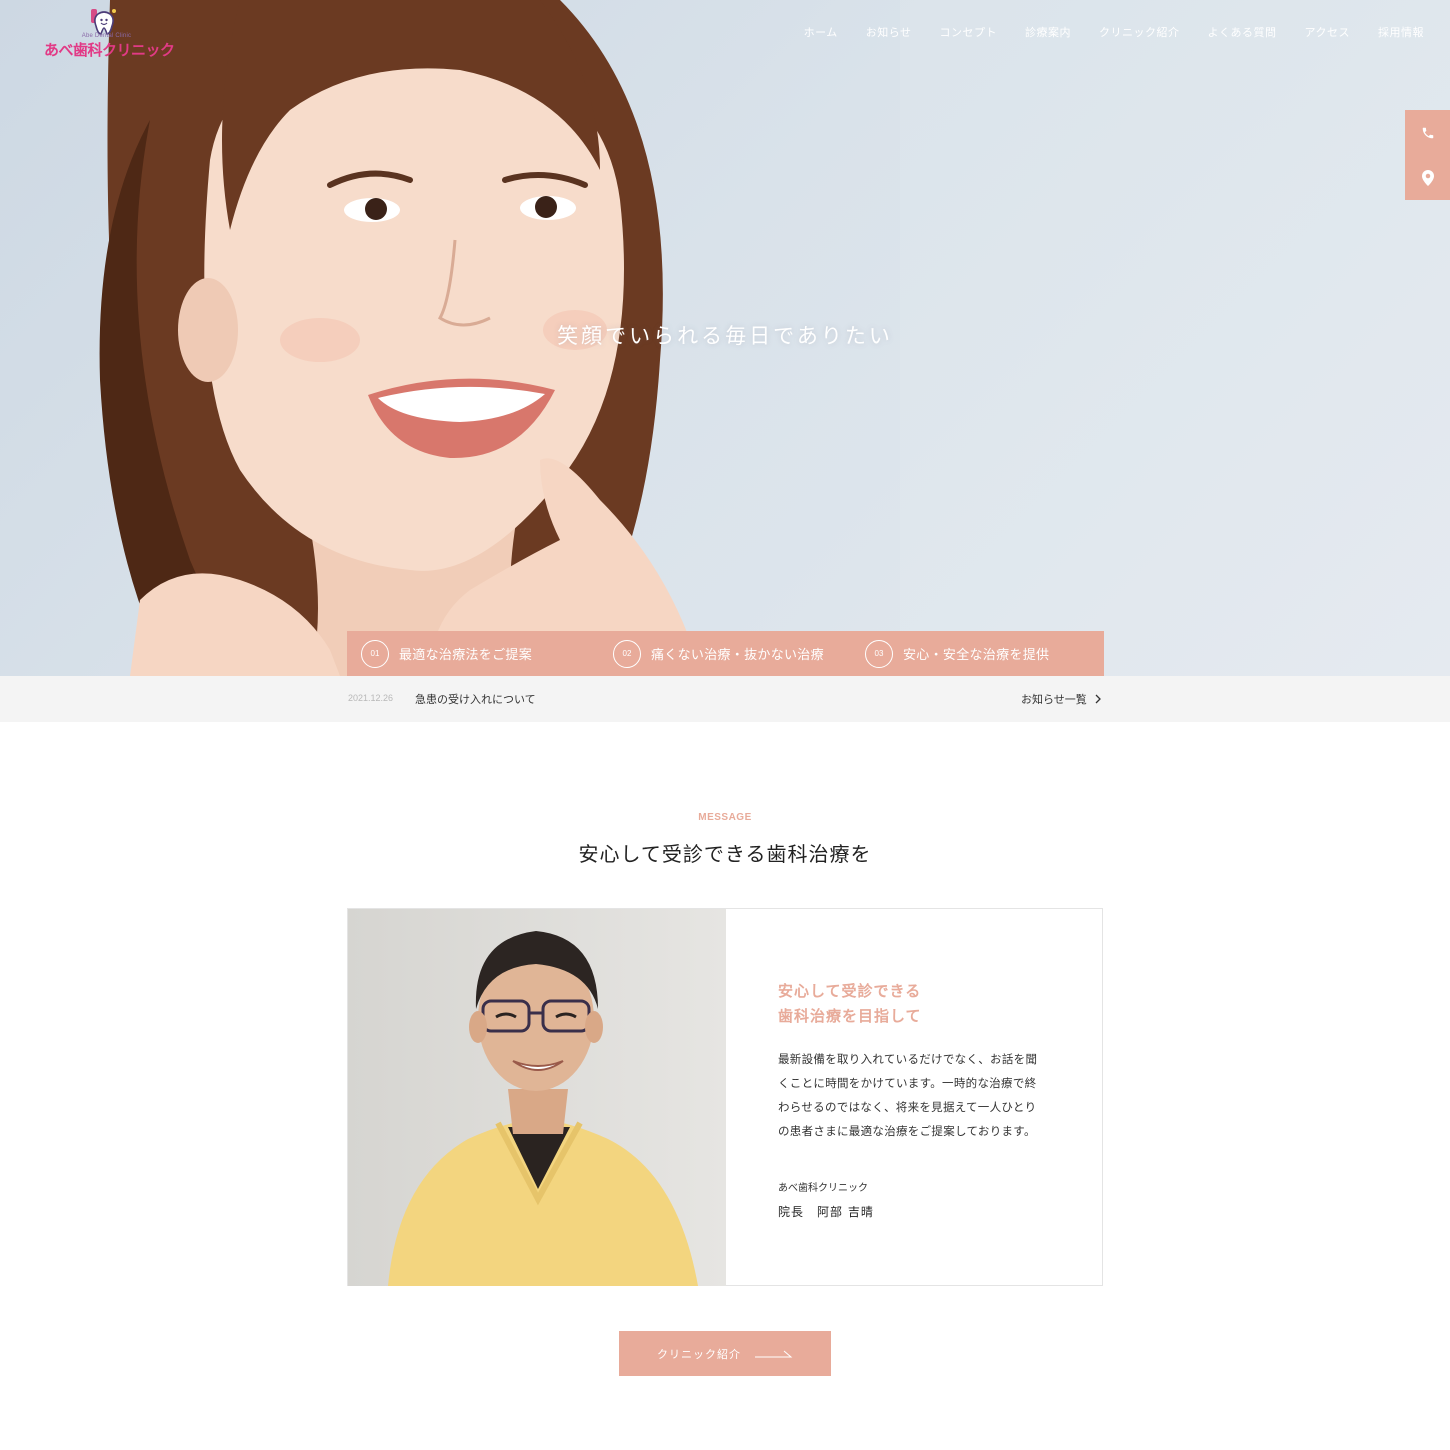 This screenshot has height=1450, width=1450. I want to click on feature-item: 03 安心・安全な治療を提供, so click(977, 653).